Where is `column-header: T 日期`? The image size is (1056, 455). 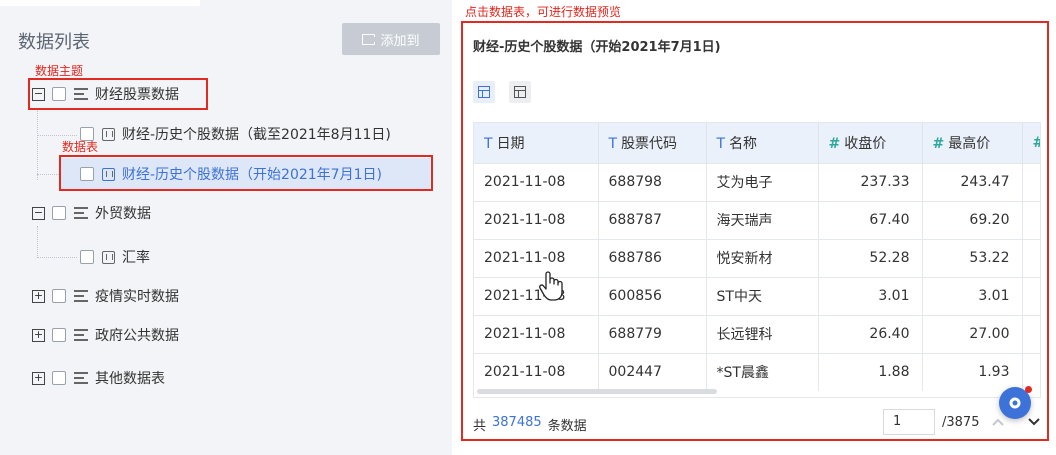
column-header: T 日期 is located at coordinates (536, 143).